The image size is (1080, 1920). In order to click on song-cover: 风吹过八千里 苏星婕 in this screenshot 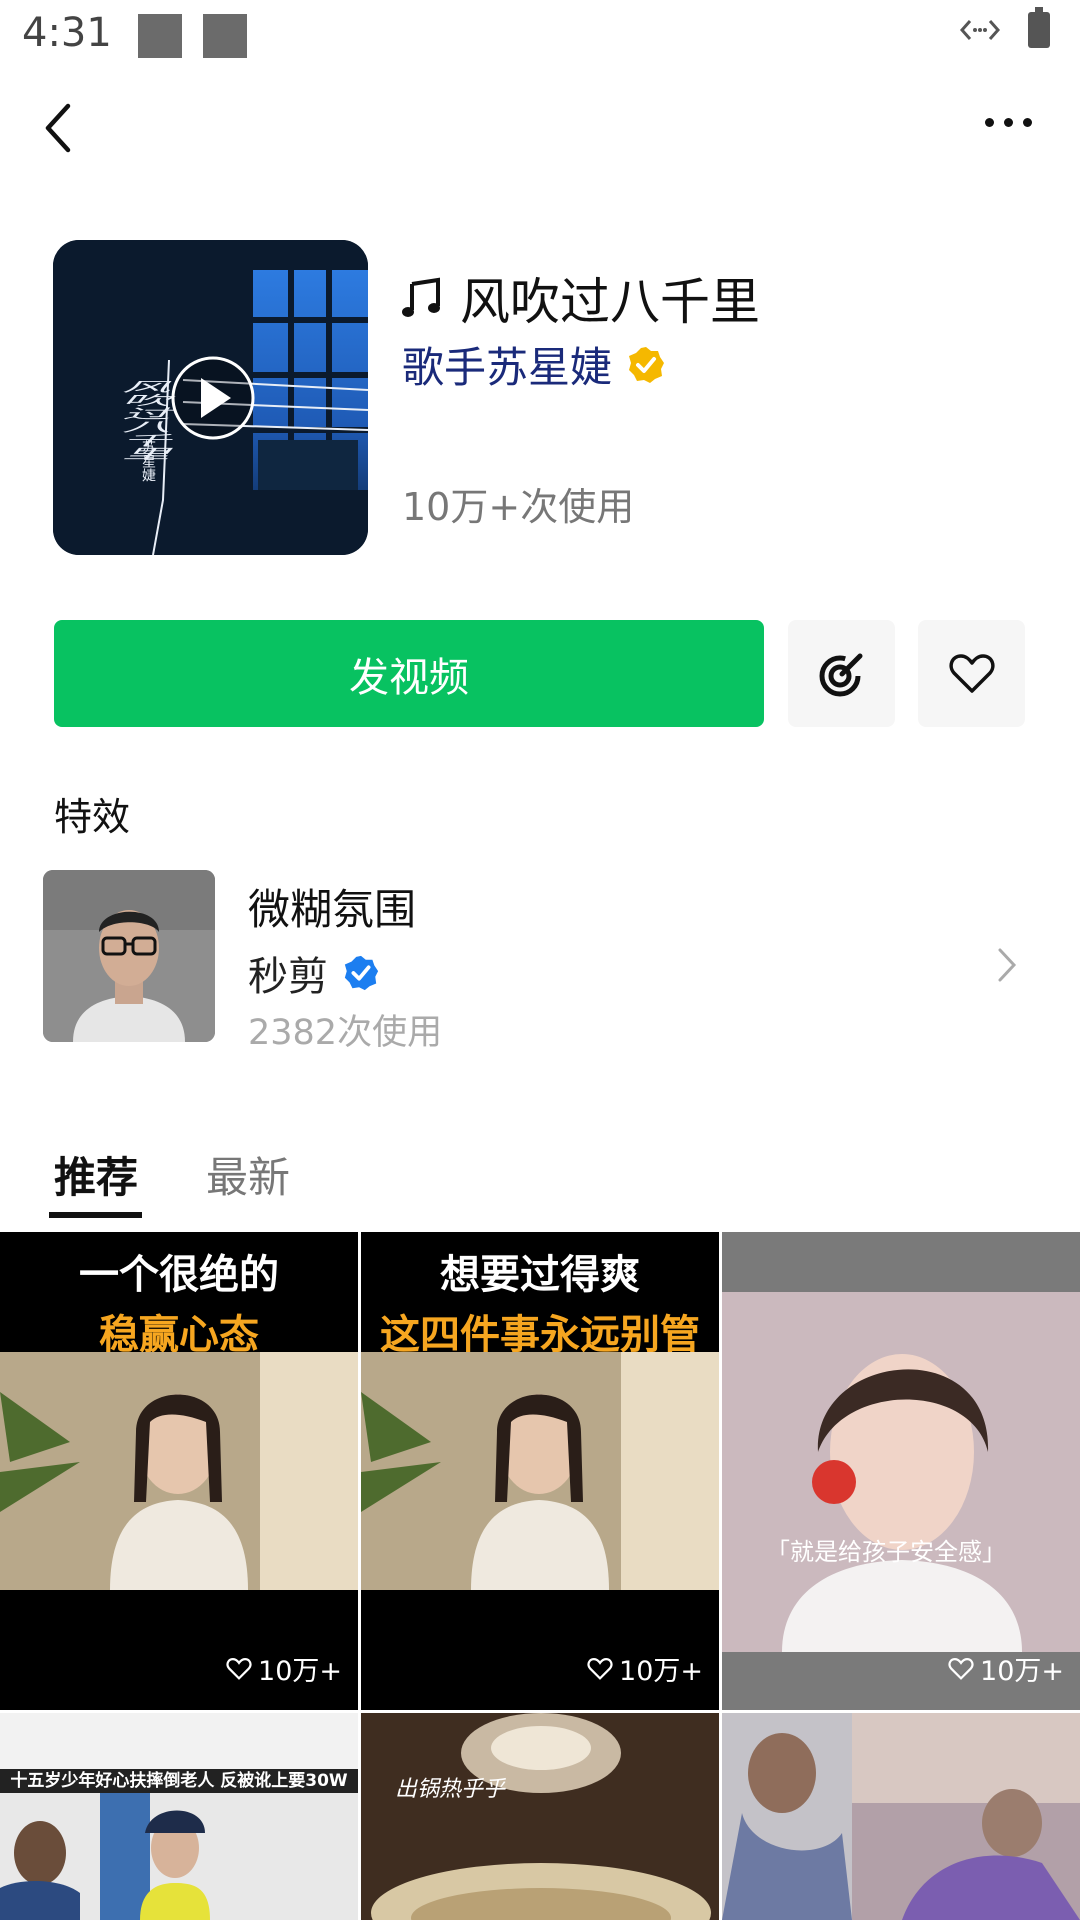, I will do `click(210, 397)`.